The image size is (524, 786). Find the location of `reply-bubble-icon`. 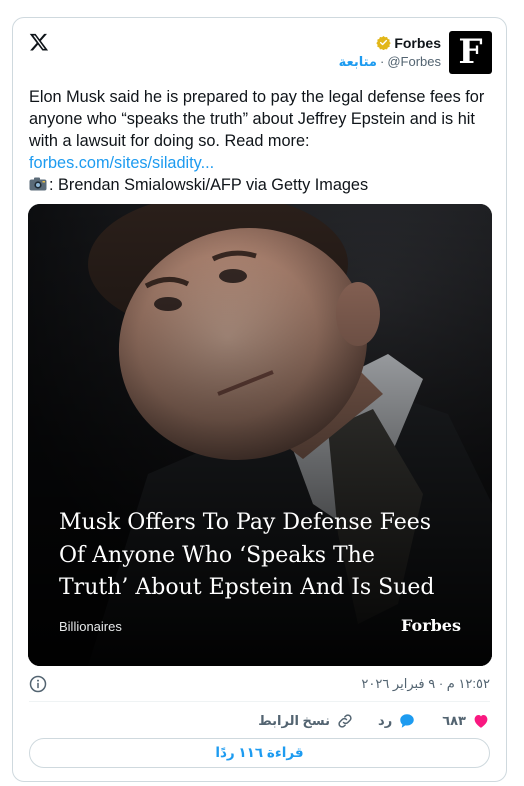

reply-bubble-icon is located at coordinates (407, 721).